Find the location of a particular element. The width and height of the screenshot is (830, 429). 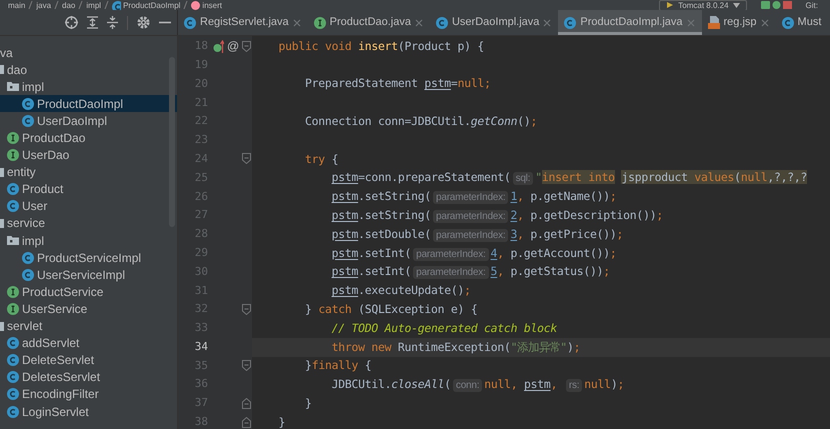

editor-tab: UserDaoImpl.java is located at coordinates (494, 22).